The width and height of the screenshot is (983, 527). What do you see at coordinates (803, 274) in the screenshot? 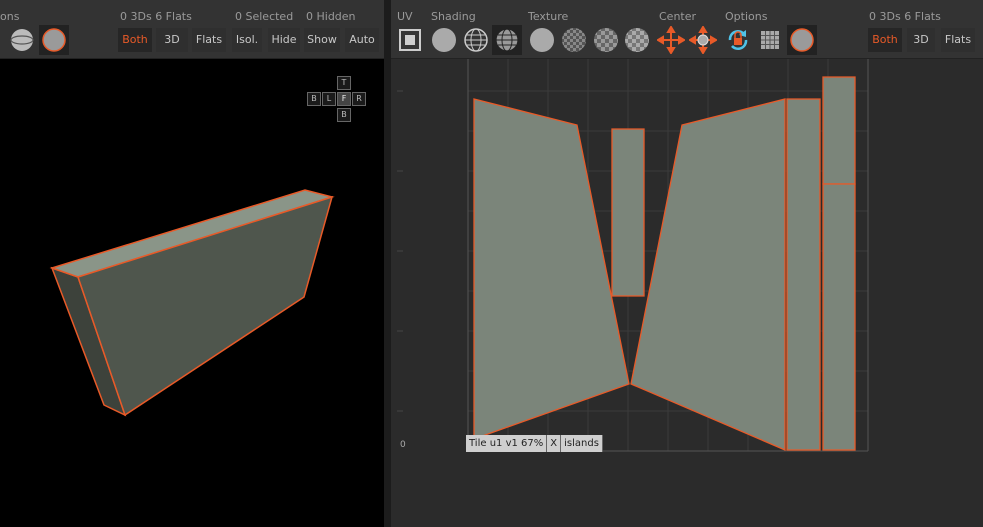
I see `uv-island-tall1` at bounding box center [803, 274].